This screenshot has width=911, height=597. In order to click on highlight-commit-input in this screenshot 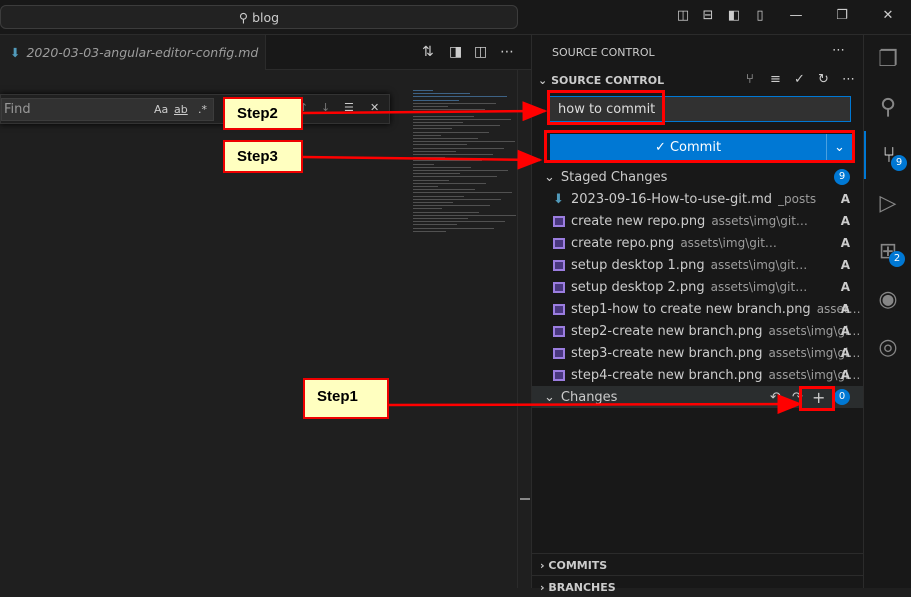, I will do `click(606, 107)`.